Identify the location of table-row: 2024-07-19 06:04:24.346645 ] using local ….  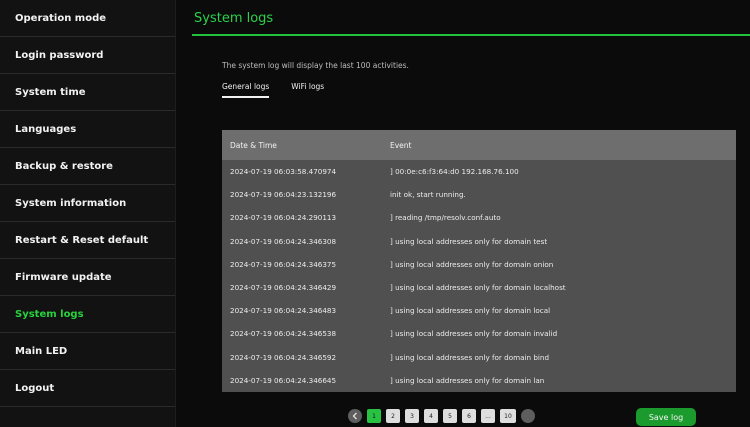
(479, 380).